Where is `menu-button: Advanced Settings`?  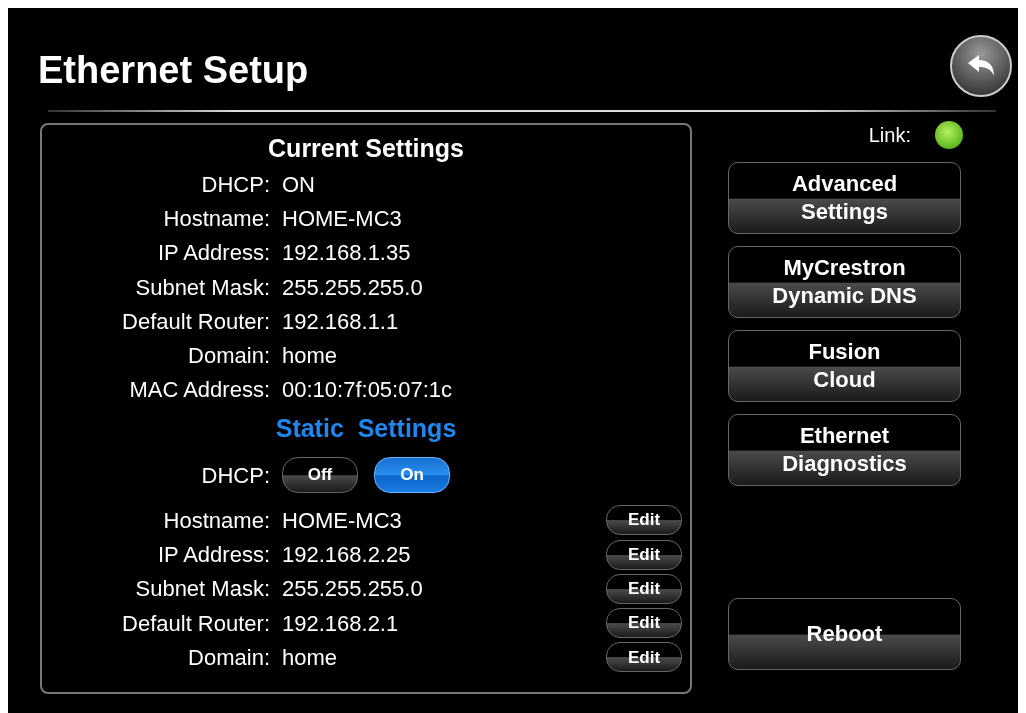
menu-button: Advanced Settings is located at coordinates (844, 198).